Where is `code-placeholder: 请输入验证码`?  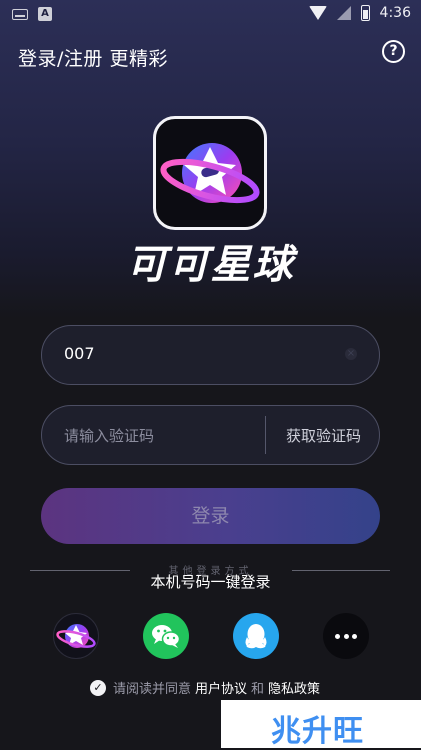
code-placeholder: 请输入验证码 is located at coordinates (109, 435).